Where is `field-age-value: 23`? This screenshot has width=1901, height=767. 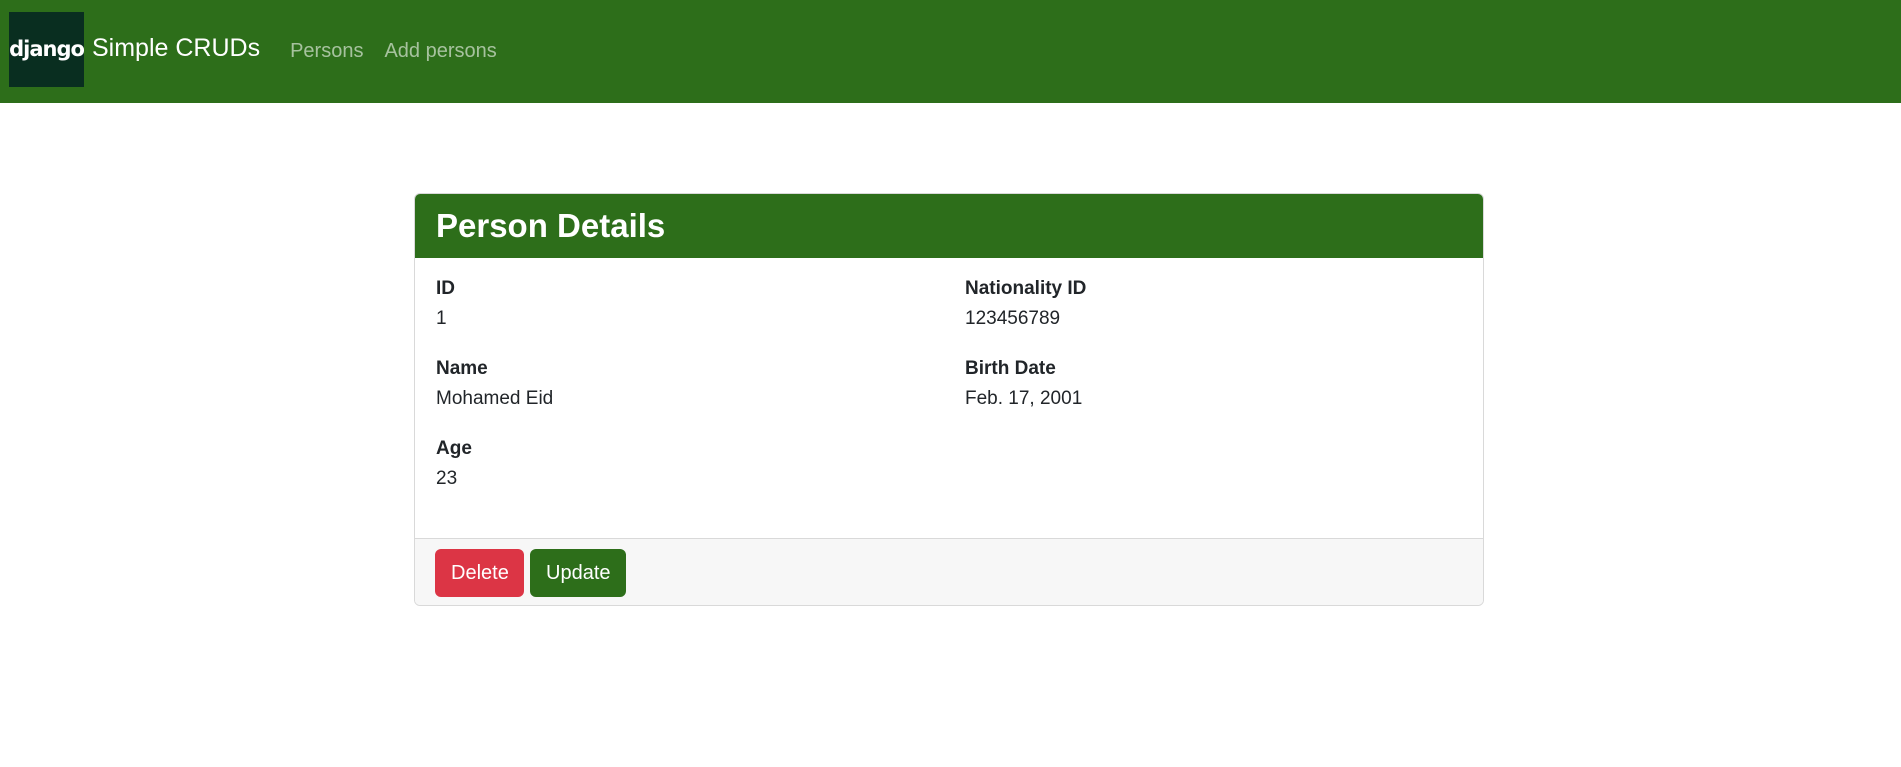 field-age-value: 23 is located at coordinates (447, 478).